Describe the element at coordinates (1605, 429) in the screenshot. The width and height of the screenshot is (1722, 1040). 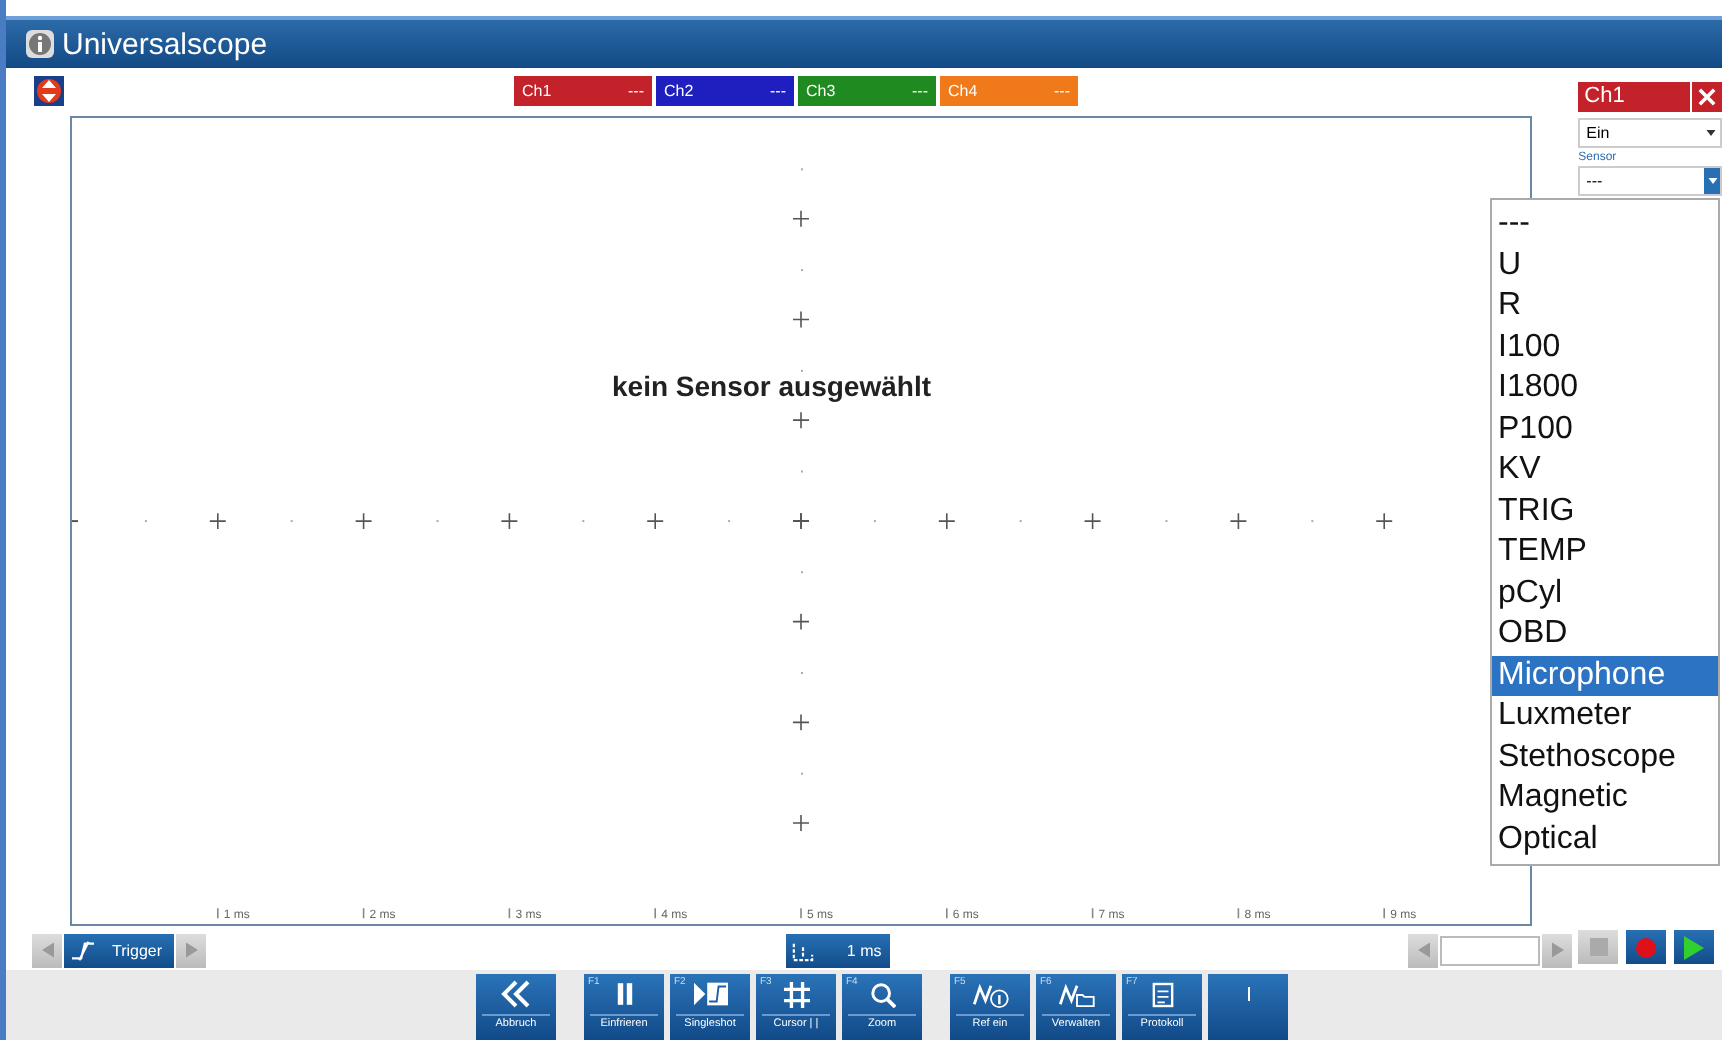
I see `dropdown-option: P100` at that location.